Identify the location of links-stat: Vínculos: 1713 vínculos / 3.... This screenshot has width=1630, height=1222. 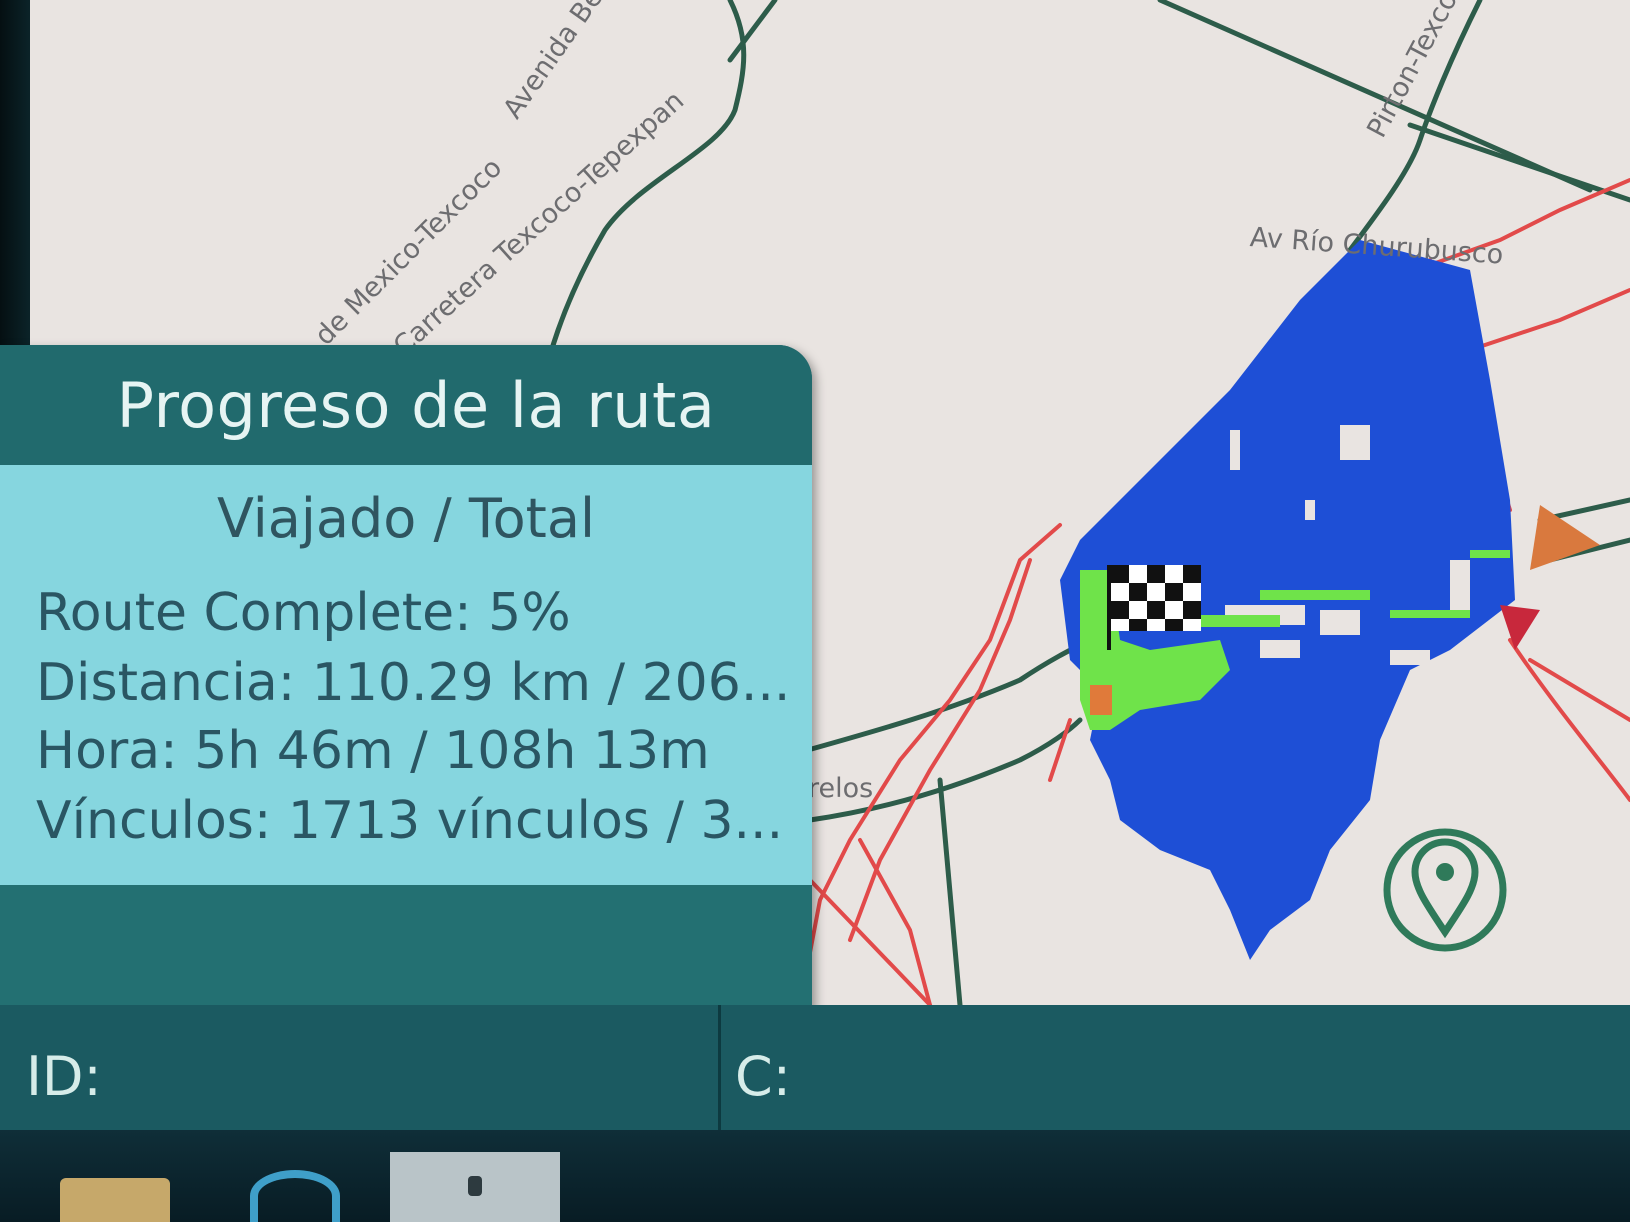
(410, 821).